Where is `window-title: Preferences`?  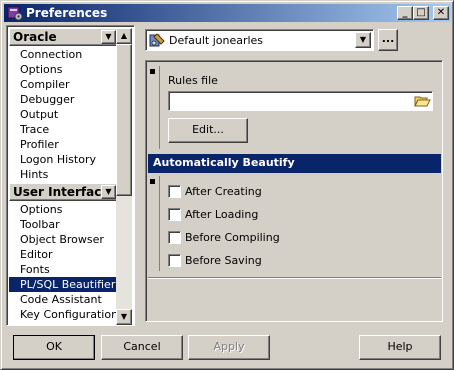
window-title: Preferences is located at coordinates (67, 13).